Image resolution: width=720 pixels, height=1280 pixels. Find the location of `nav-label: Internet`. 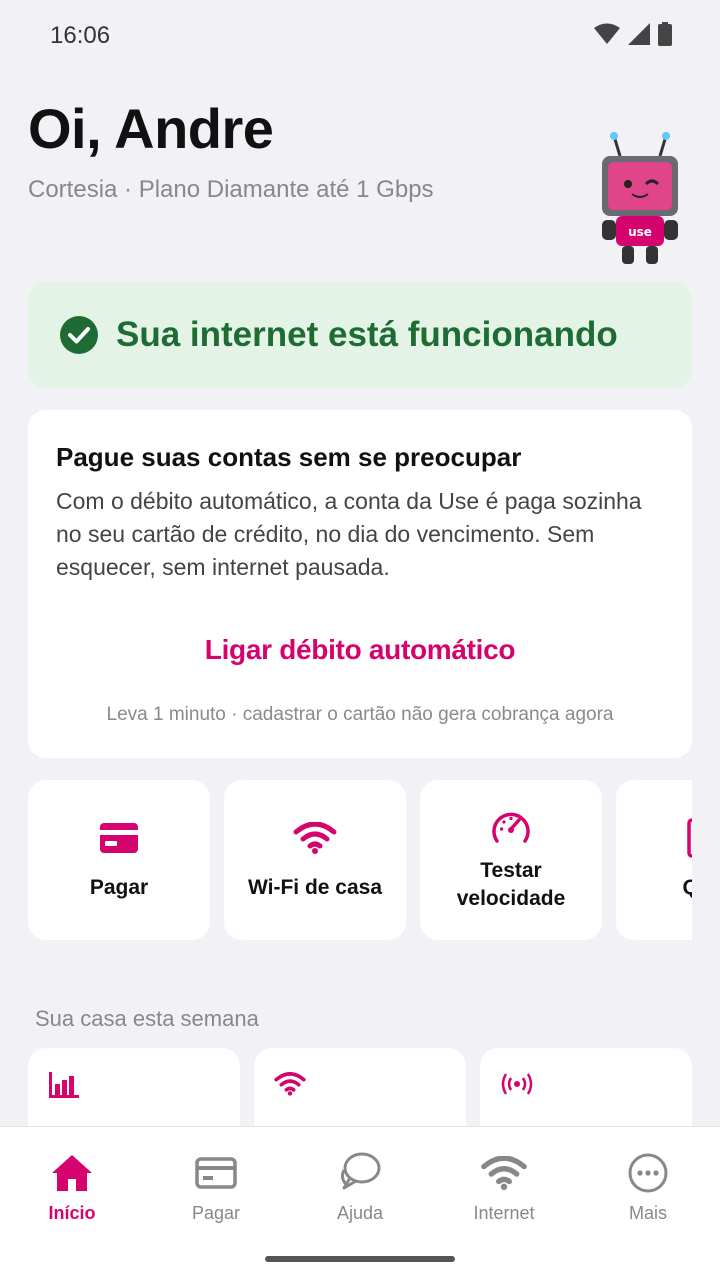

nav-label: Internet is located at coordinates (504, 1213).